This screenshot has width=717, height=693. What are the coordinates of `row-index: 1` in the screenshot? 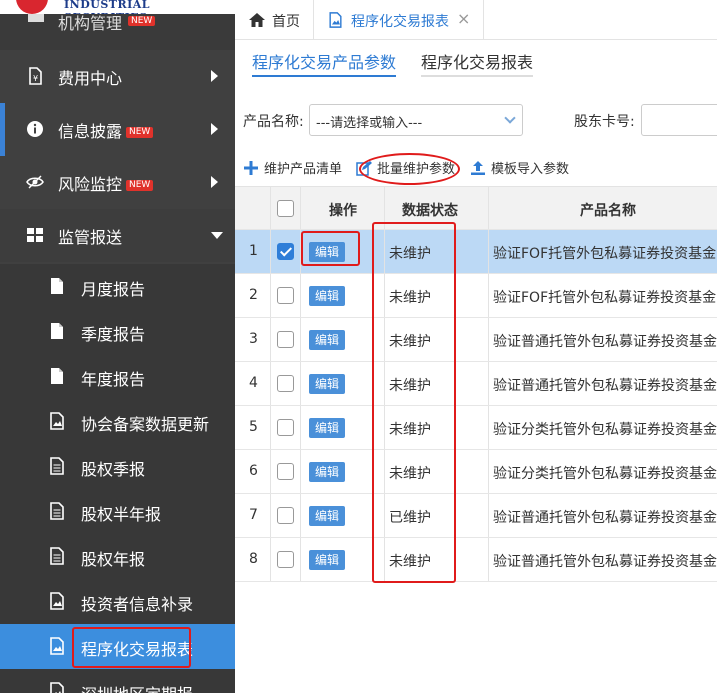 It's located at (253, 251).